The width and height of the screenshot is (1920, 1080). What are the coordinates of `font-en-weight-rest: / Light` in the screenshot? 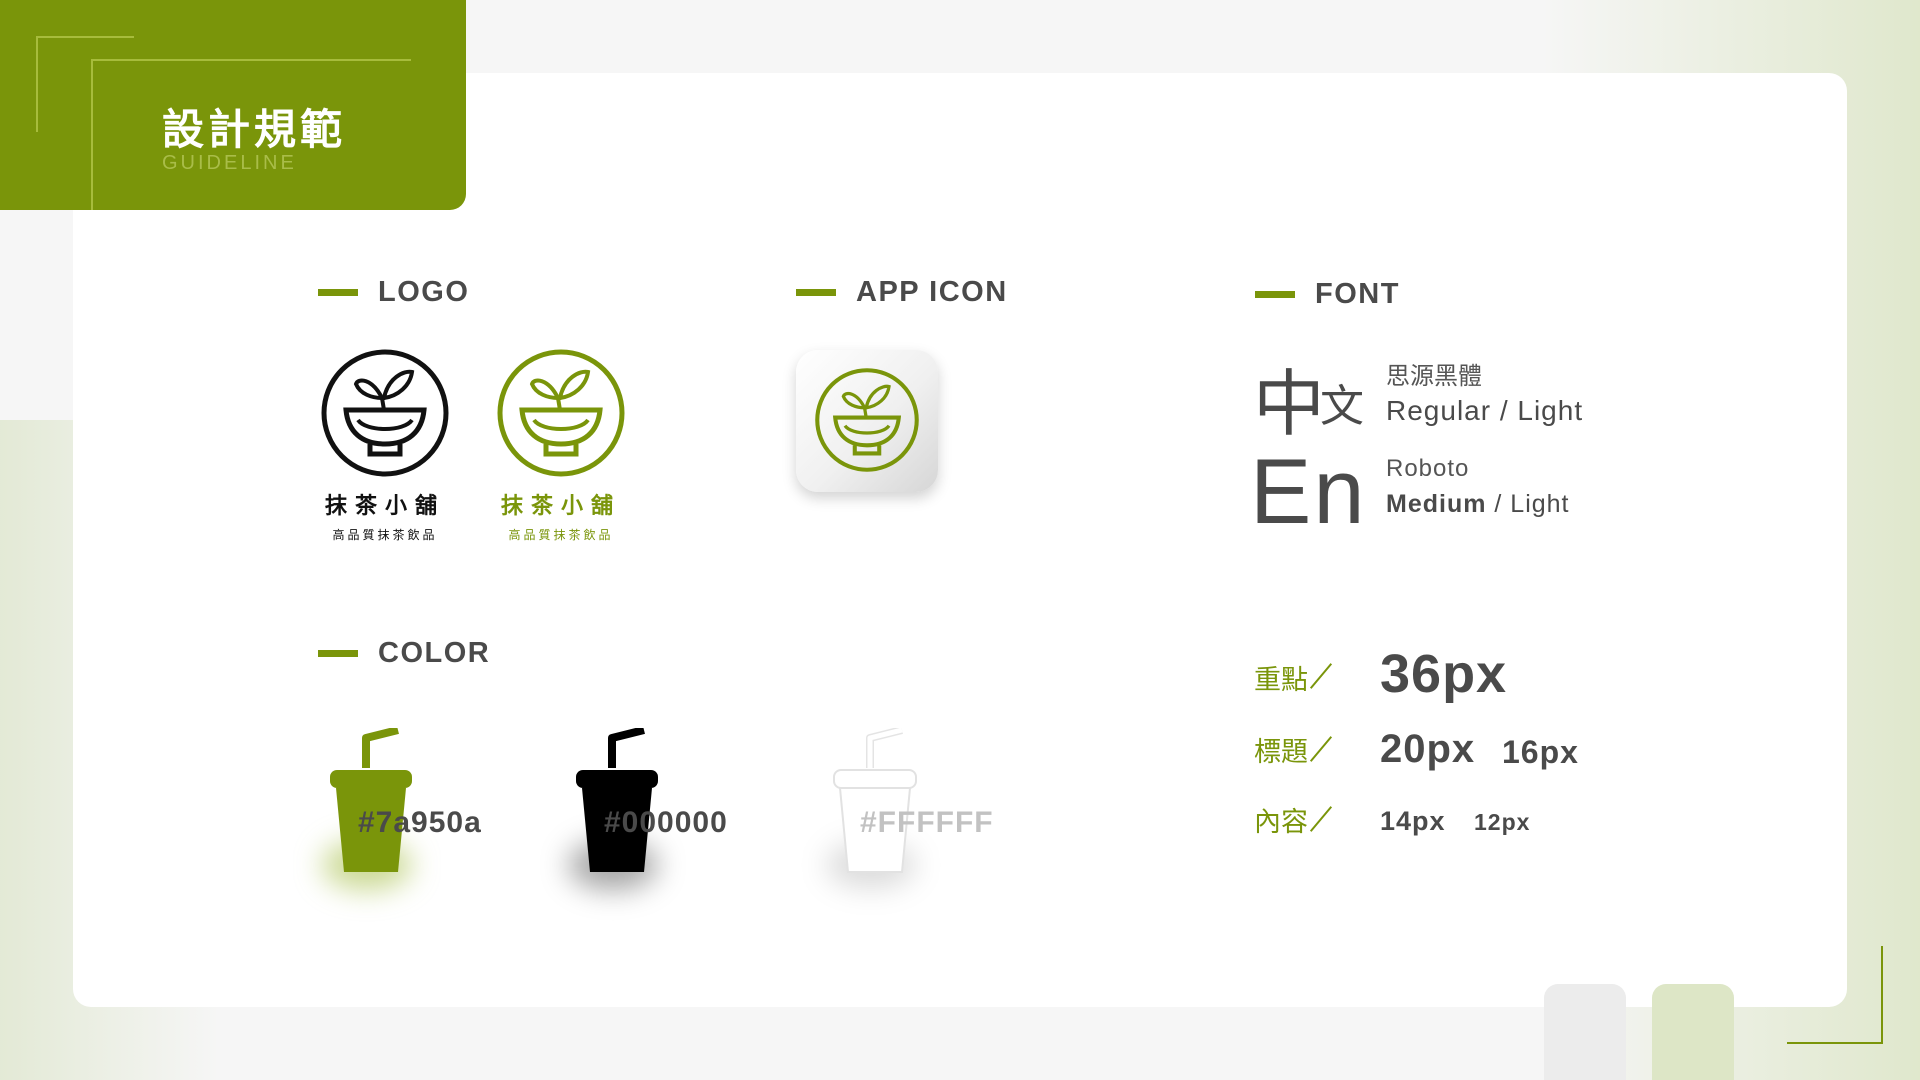 It's located at (1528, 504).